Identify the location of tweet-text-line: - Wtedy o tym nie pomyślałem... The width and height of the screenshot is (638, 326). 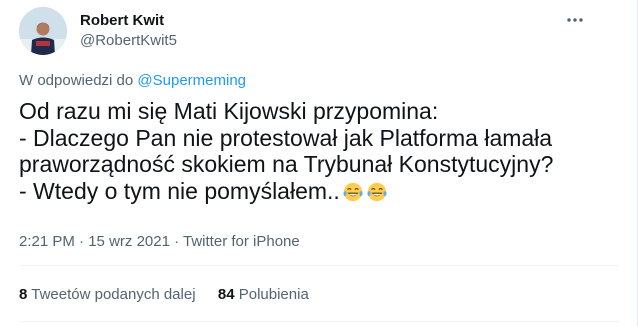
(179, 190).